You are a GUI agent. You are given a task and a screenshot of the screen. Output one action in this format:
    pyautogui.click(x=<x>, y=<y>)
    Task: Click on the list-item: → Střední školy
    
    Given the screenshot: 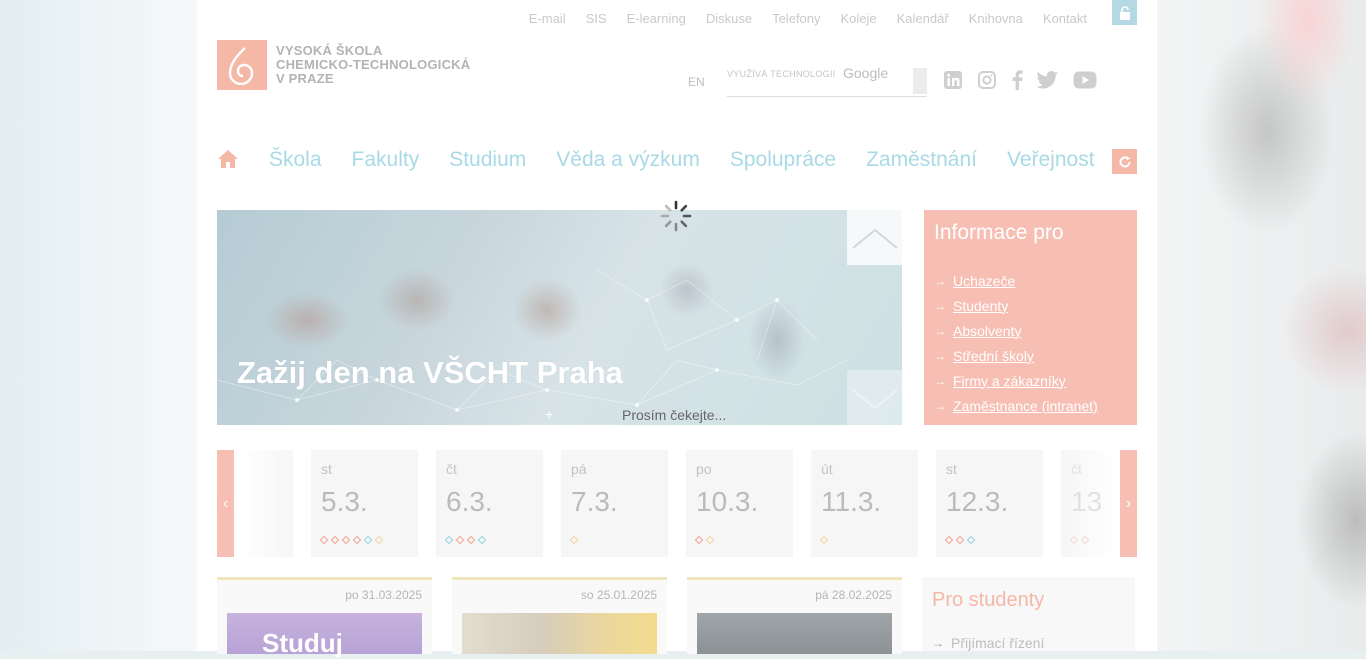 What is the action you would take?
    pyautogui.click(x=1016, y=355)
    